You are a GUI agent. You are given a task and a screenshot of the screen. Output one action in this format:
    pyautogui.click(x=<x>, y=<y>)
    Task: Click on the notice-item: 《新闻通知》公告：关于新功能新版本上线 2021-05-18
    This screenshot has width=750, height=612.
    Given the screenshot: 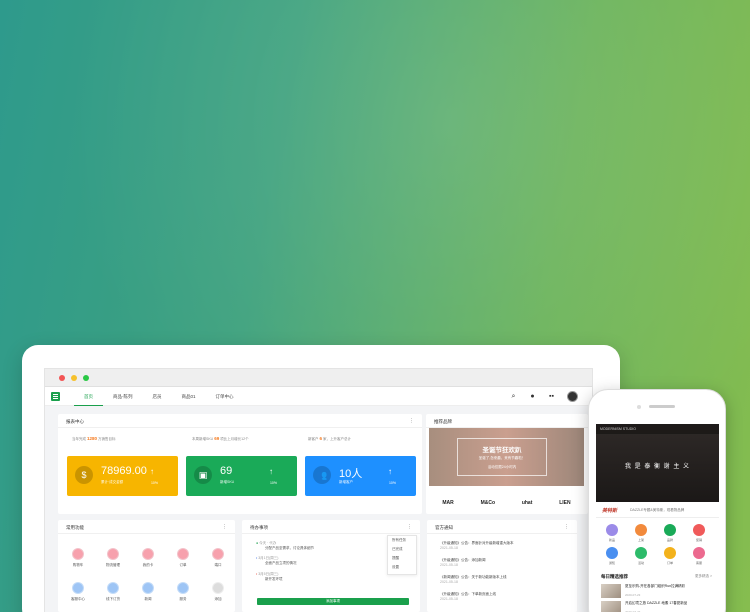 What is the action you would take?
    pyautogui.click(x=473, y=580)
    